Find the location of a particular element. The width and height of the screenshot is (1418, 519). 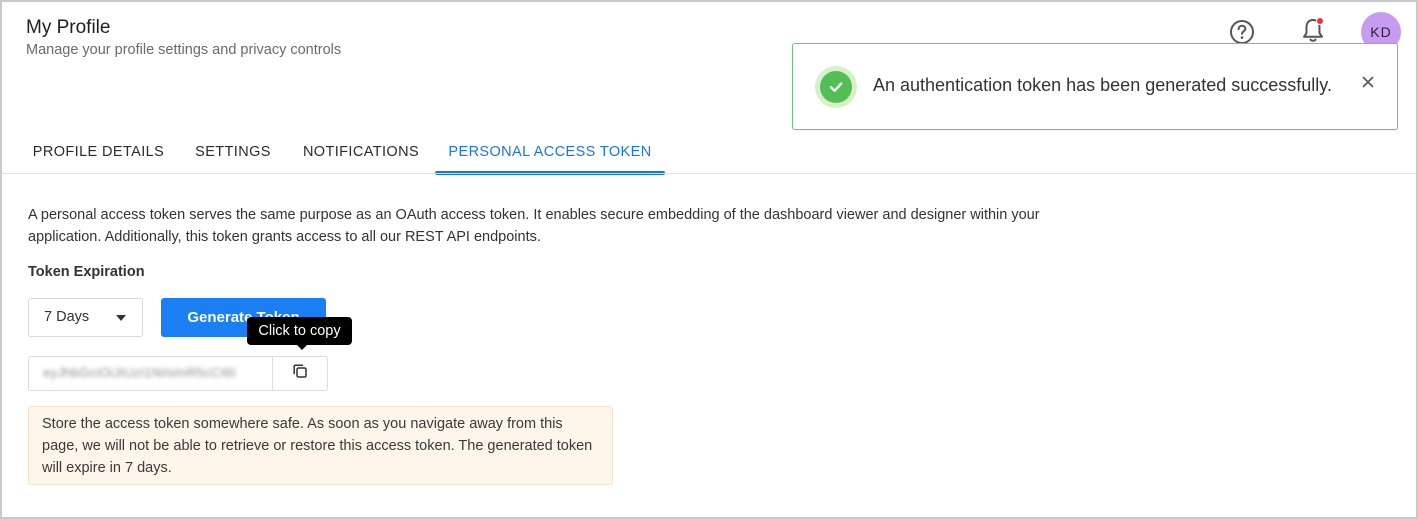

copy-tooltip: Click to copy is located at coordinates (299, 331).